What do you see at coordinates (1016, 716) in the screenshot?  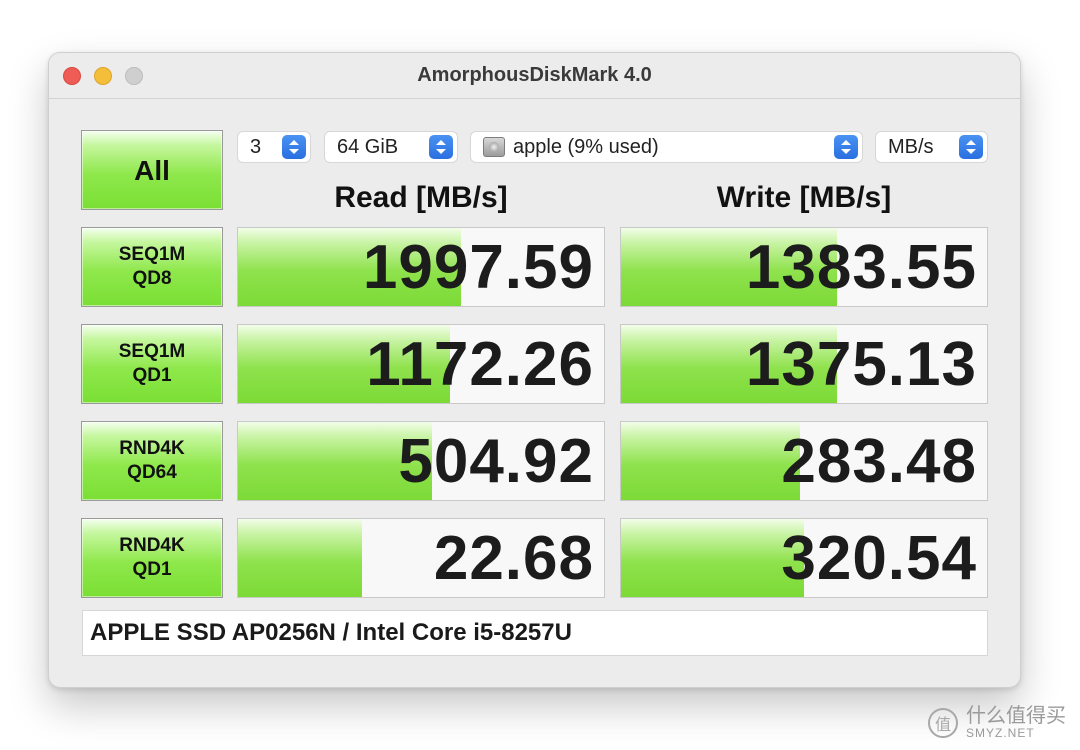 I see `watermark-text: 什么值得买` at bounding box center [1016, 716].